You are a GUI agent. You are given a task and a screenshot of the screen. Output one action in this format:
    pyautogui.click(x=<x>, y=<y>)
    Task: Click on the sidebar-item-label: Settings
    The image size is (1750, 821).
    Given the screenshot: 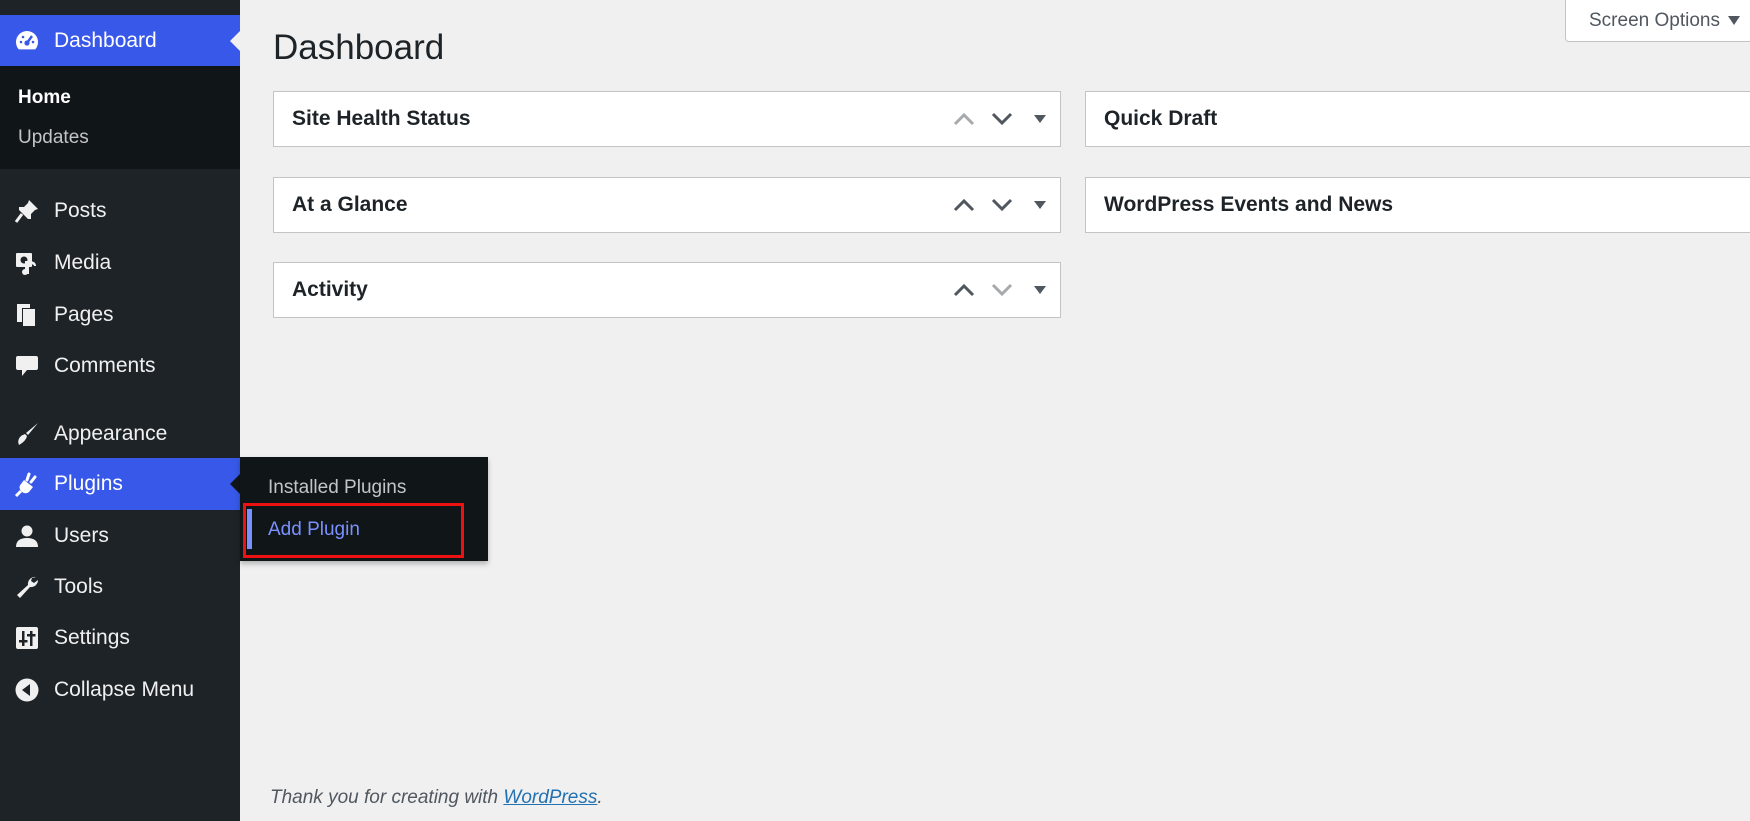 What is the action you would take?
    pyautogui.click(x=92, y=637)
    